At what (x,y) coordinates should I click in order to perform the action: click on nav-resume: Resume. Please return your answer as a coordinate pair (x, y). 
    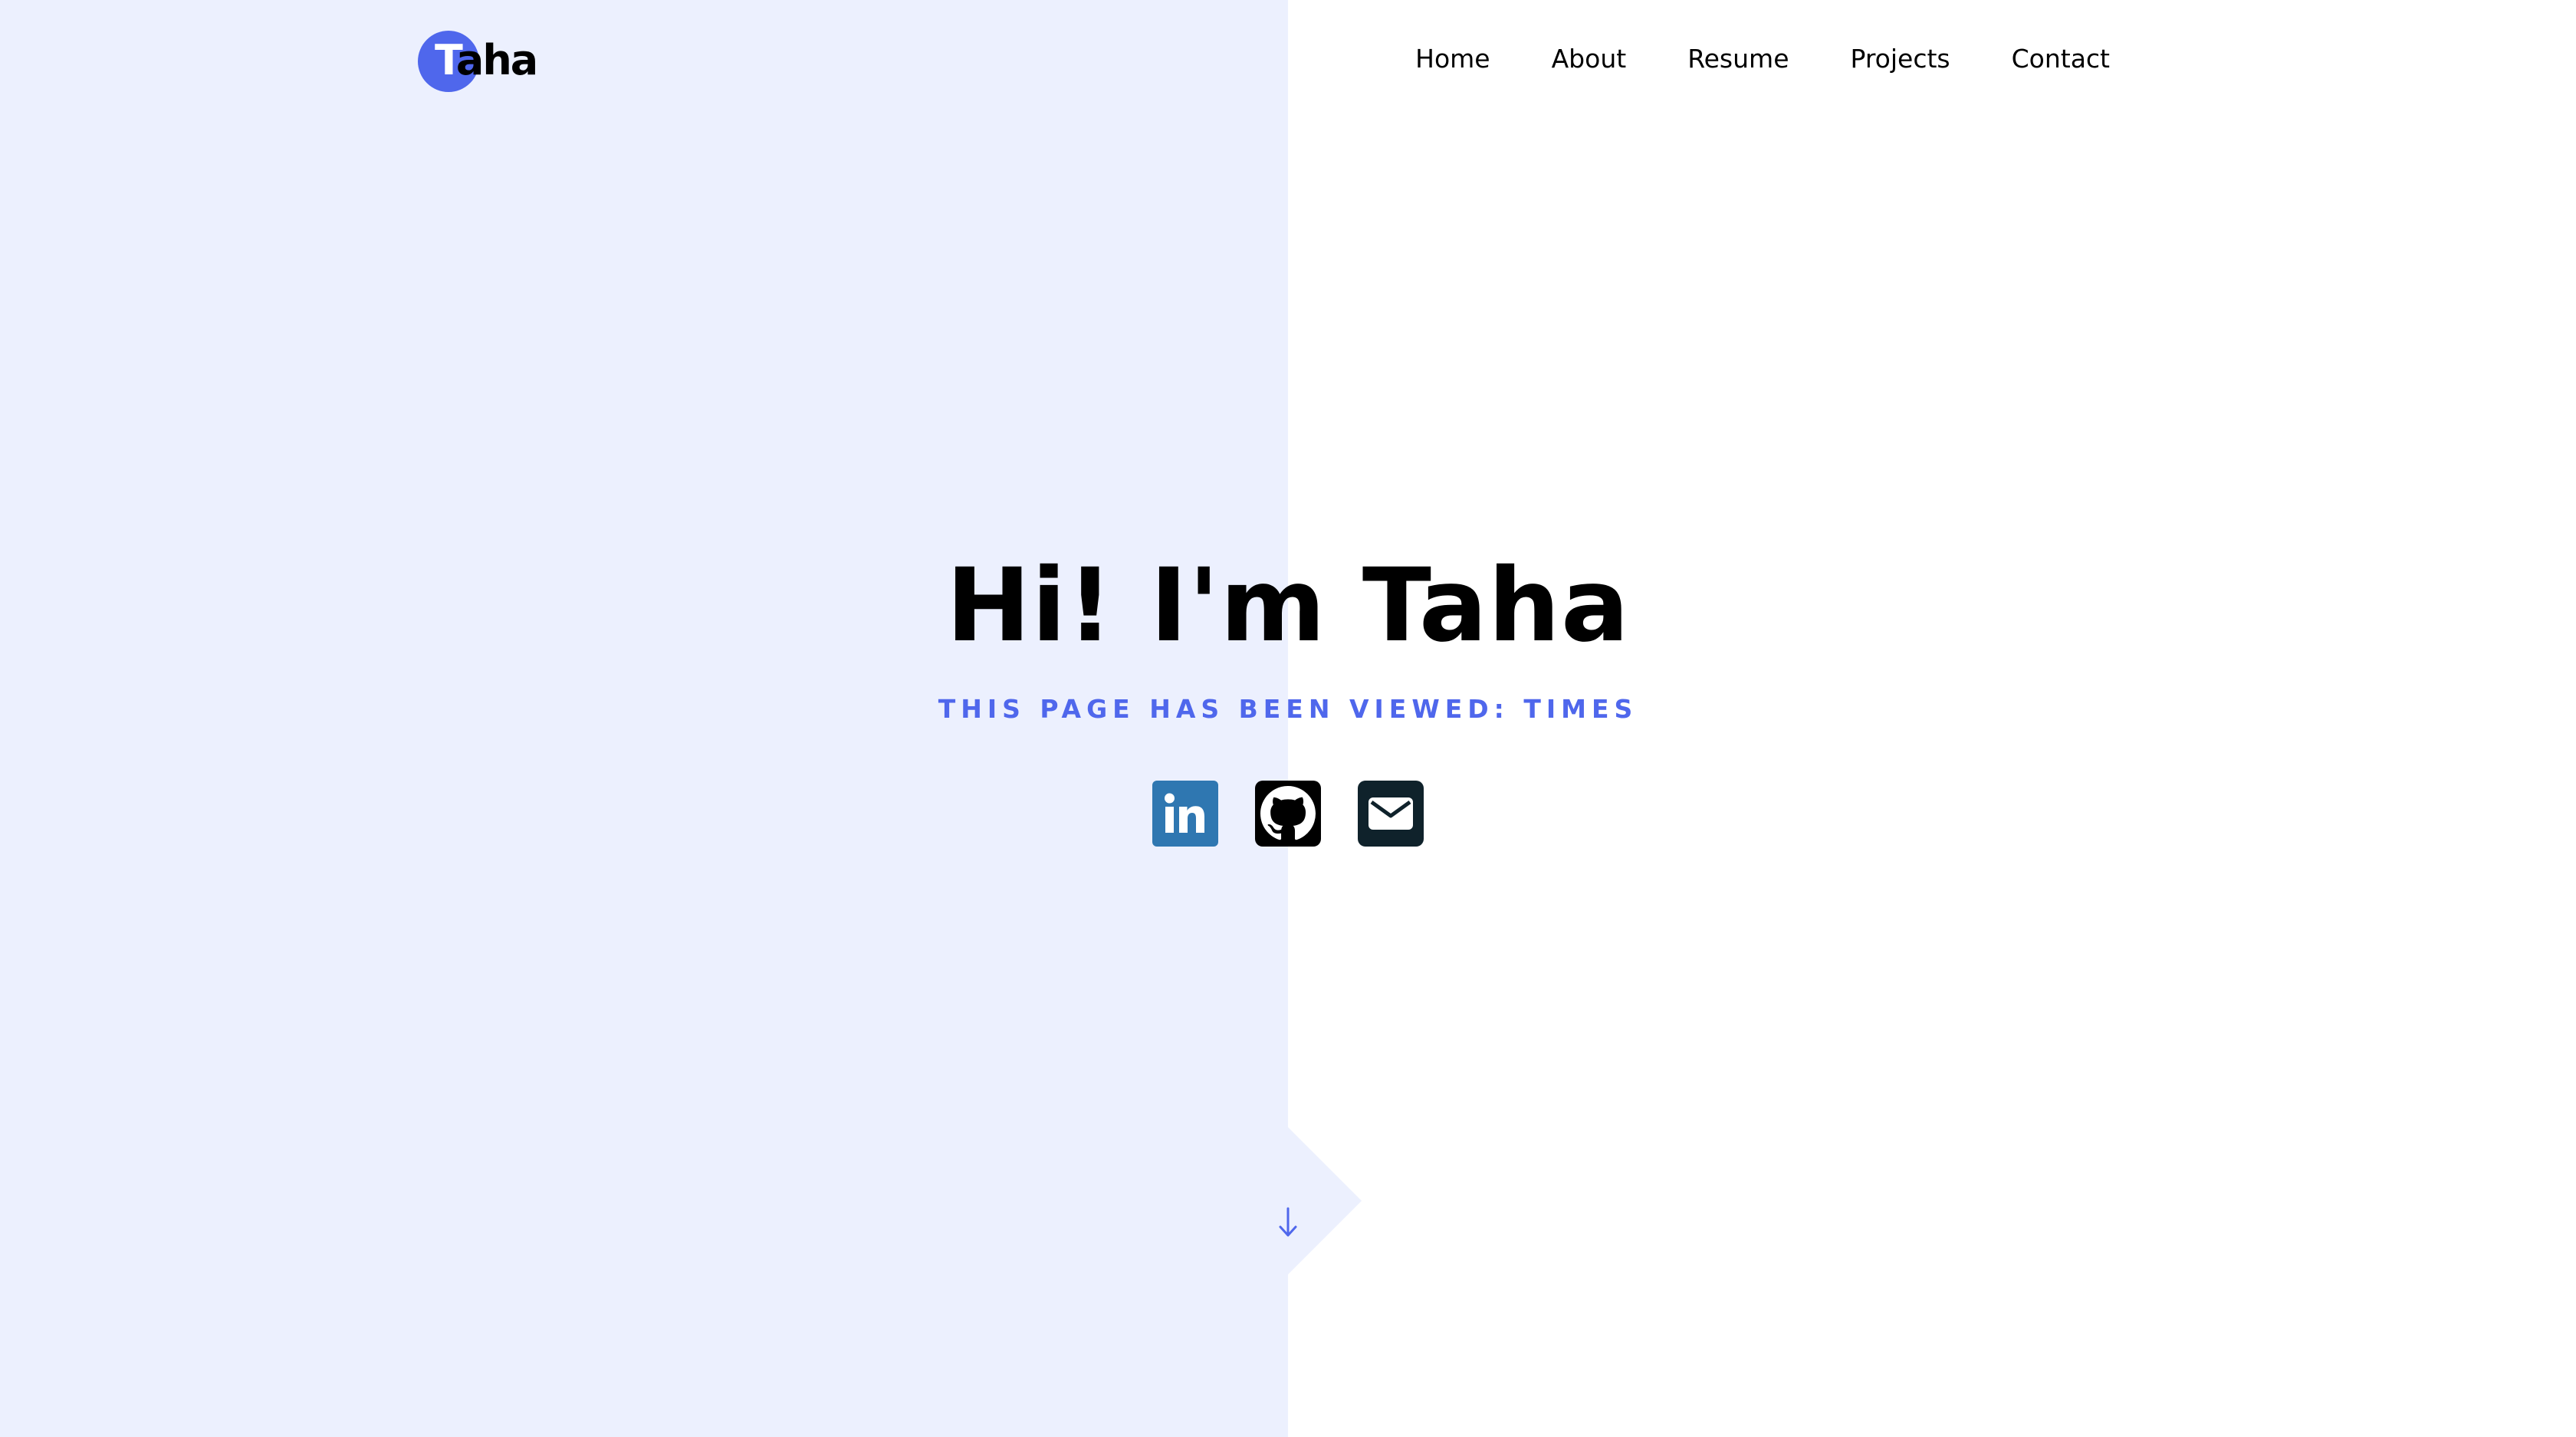
    Looking at the image, I should click on (1738, 59).